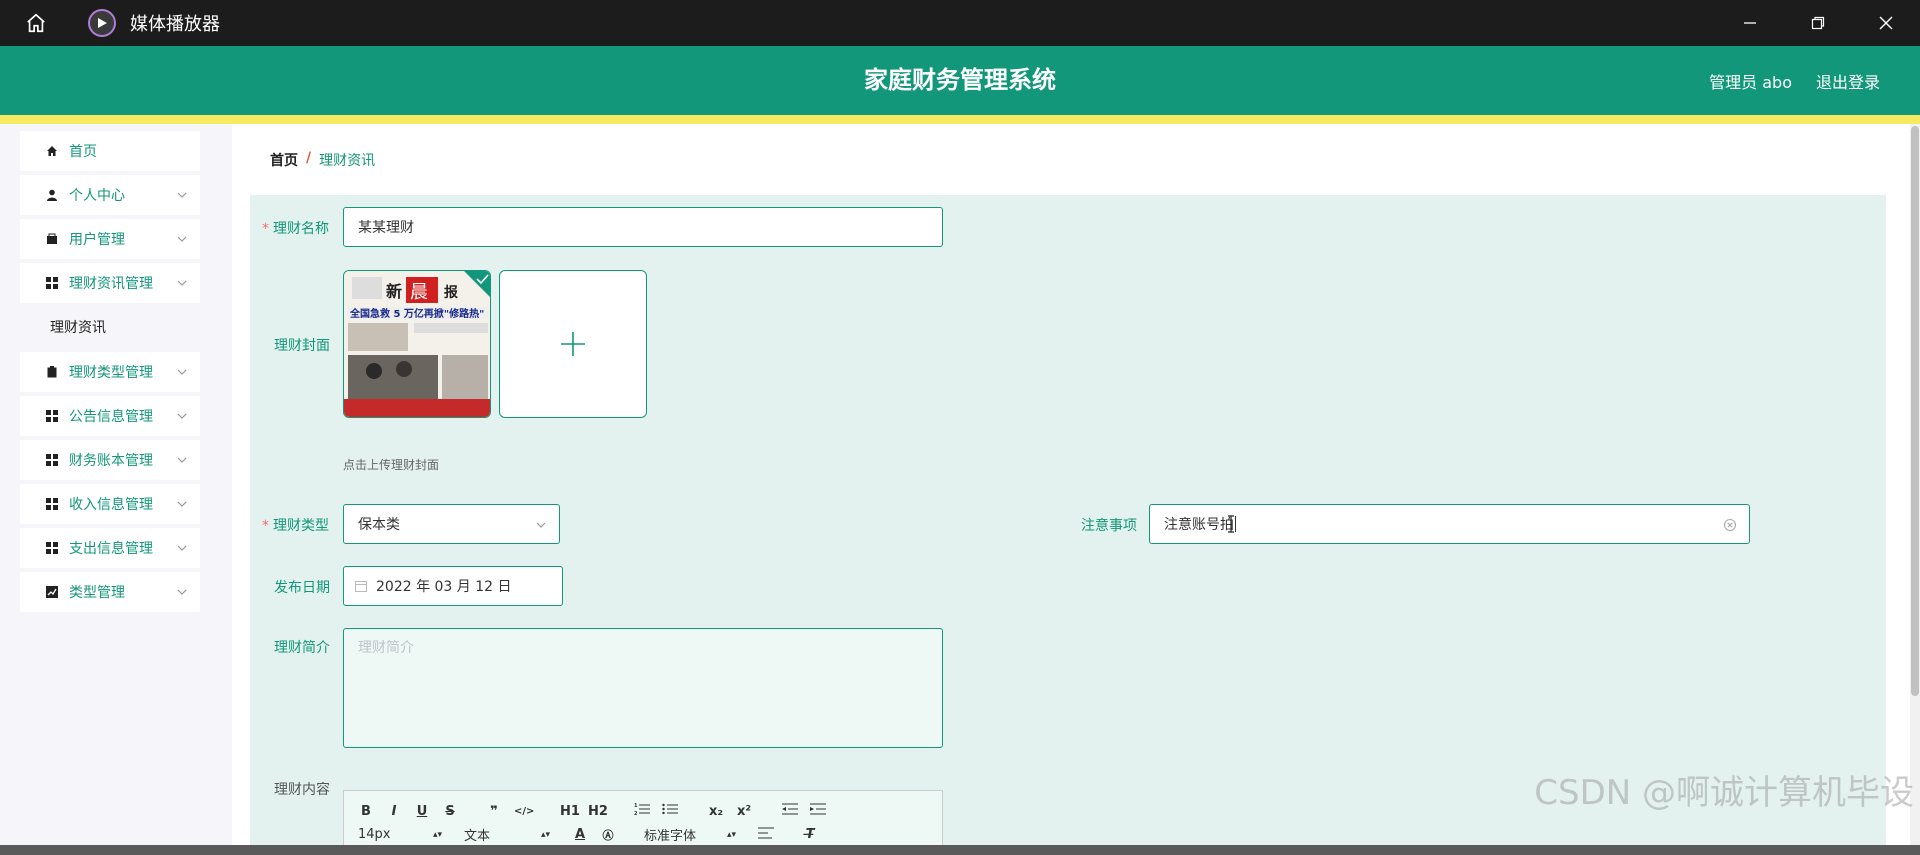 This screenshot has width=1920, height=855. I want to click on person-icon, so click(52, 195).